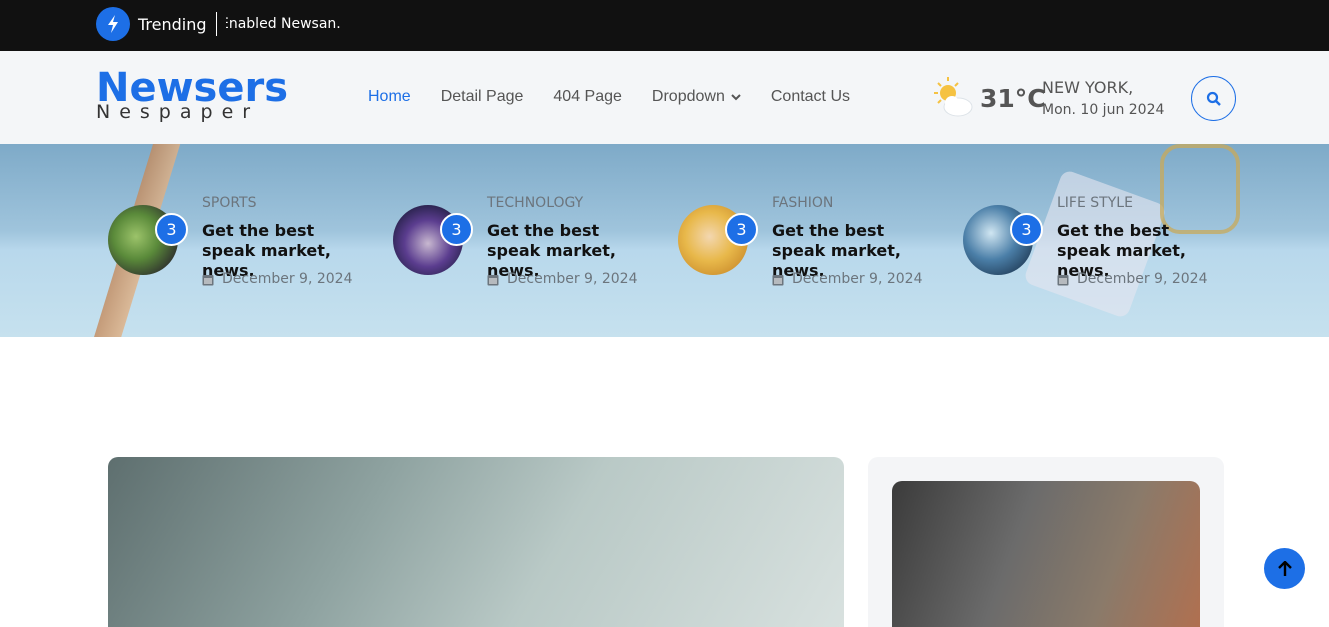 The image size is (1329, 627). What do you see at coordinates (688, 96) in the screenshot?
I see `nav-dropdown-label: Dropdown` at bounding box center [688, 96].